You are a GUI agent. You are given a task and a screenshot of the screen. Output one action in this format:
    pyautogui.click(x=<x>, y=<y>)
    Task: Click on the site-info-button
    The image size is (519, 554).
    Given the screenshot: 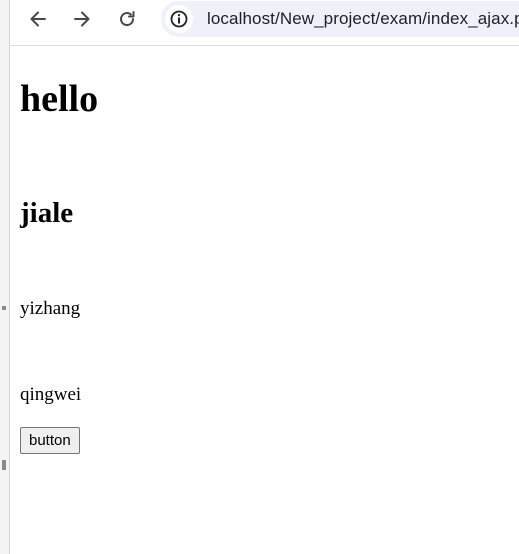 What is the action you would take?
    pyautogui.click(x=179, y=19)
    